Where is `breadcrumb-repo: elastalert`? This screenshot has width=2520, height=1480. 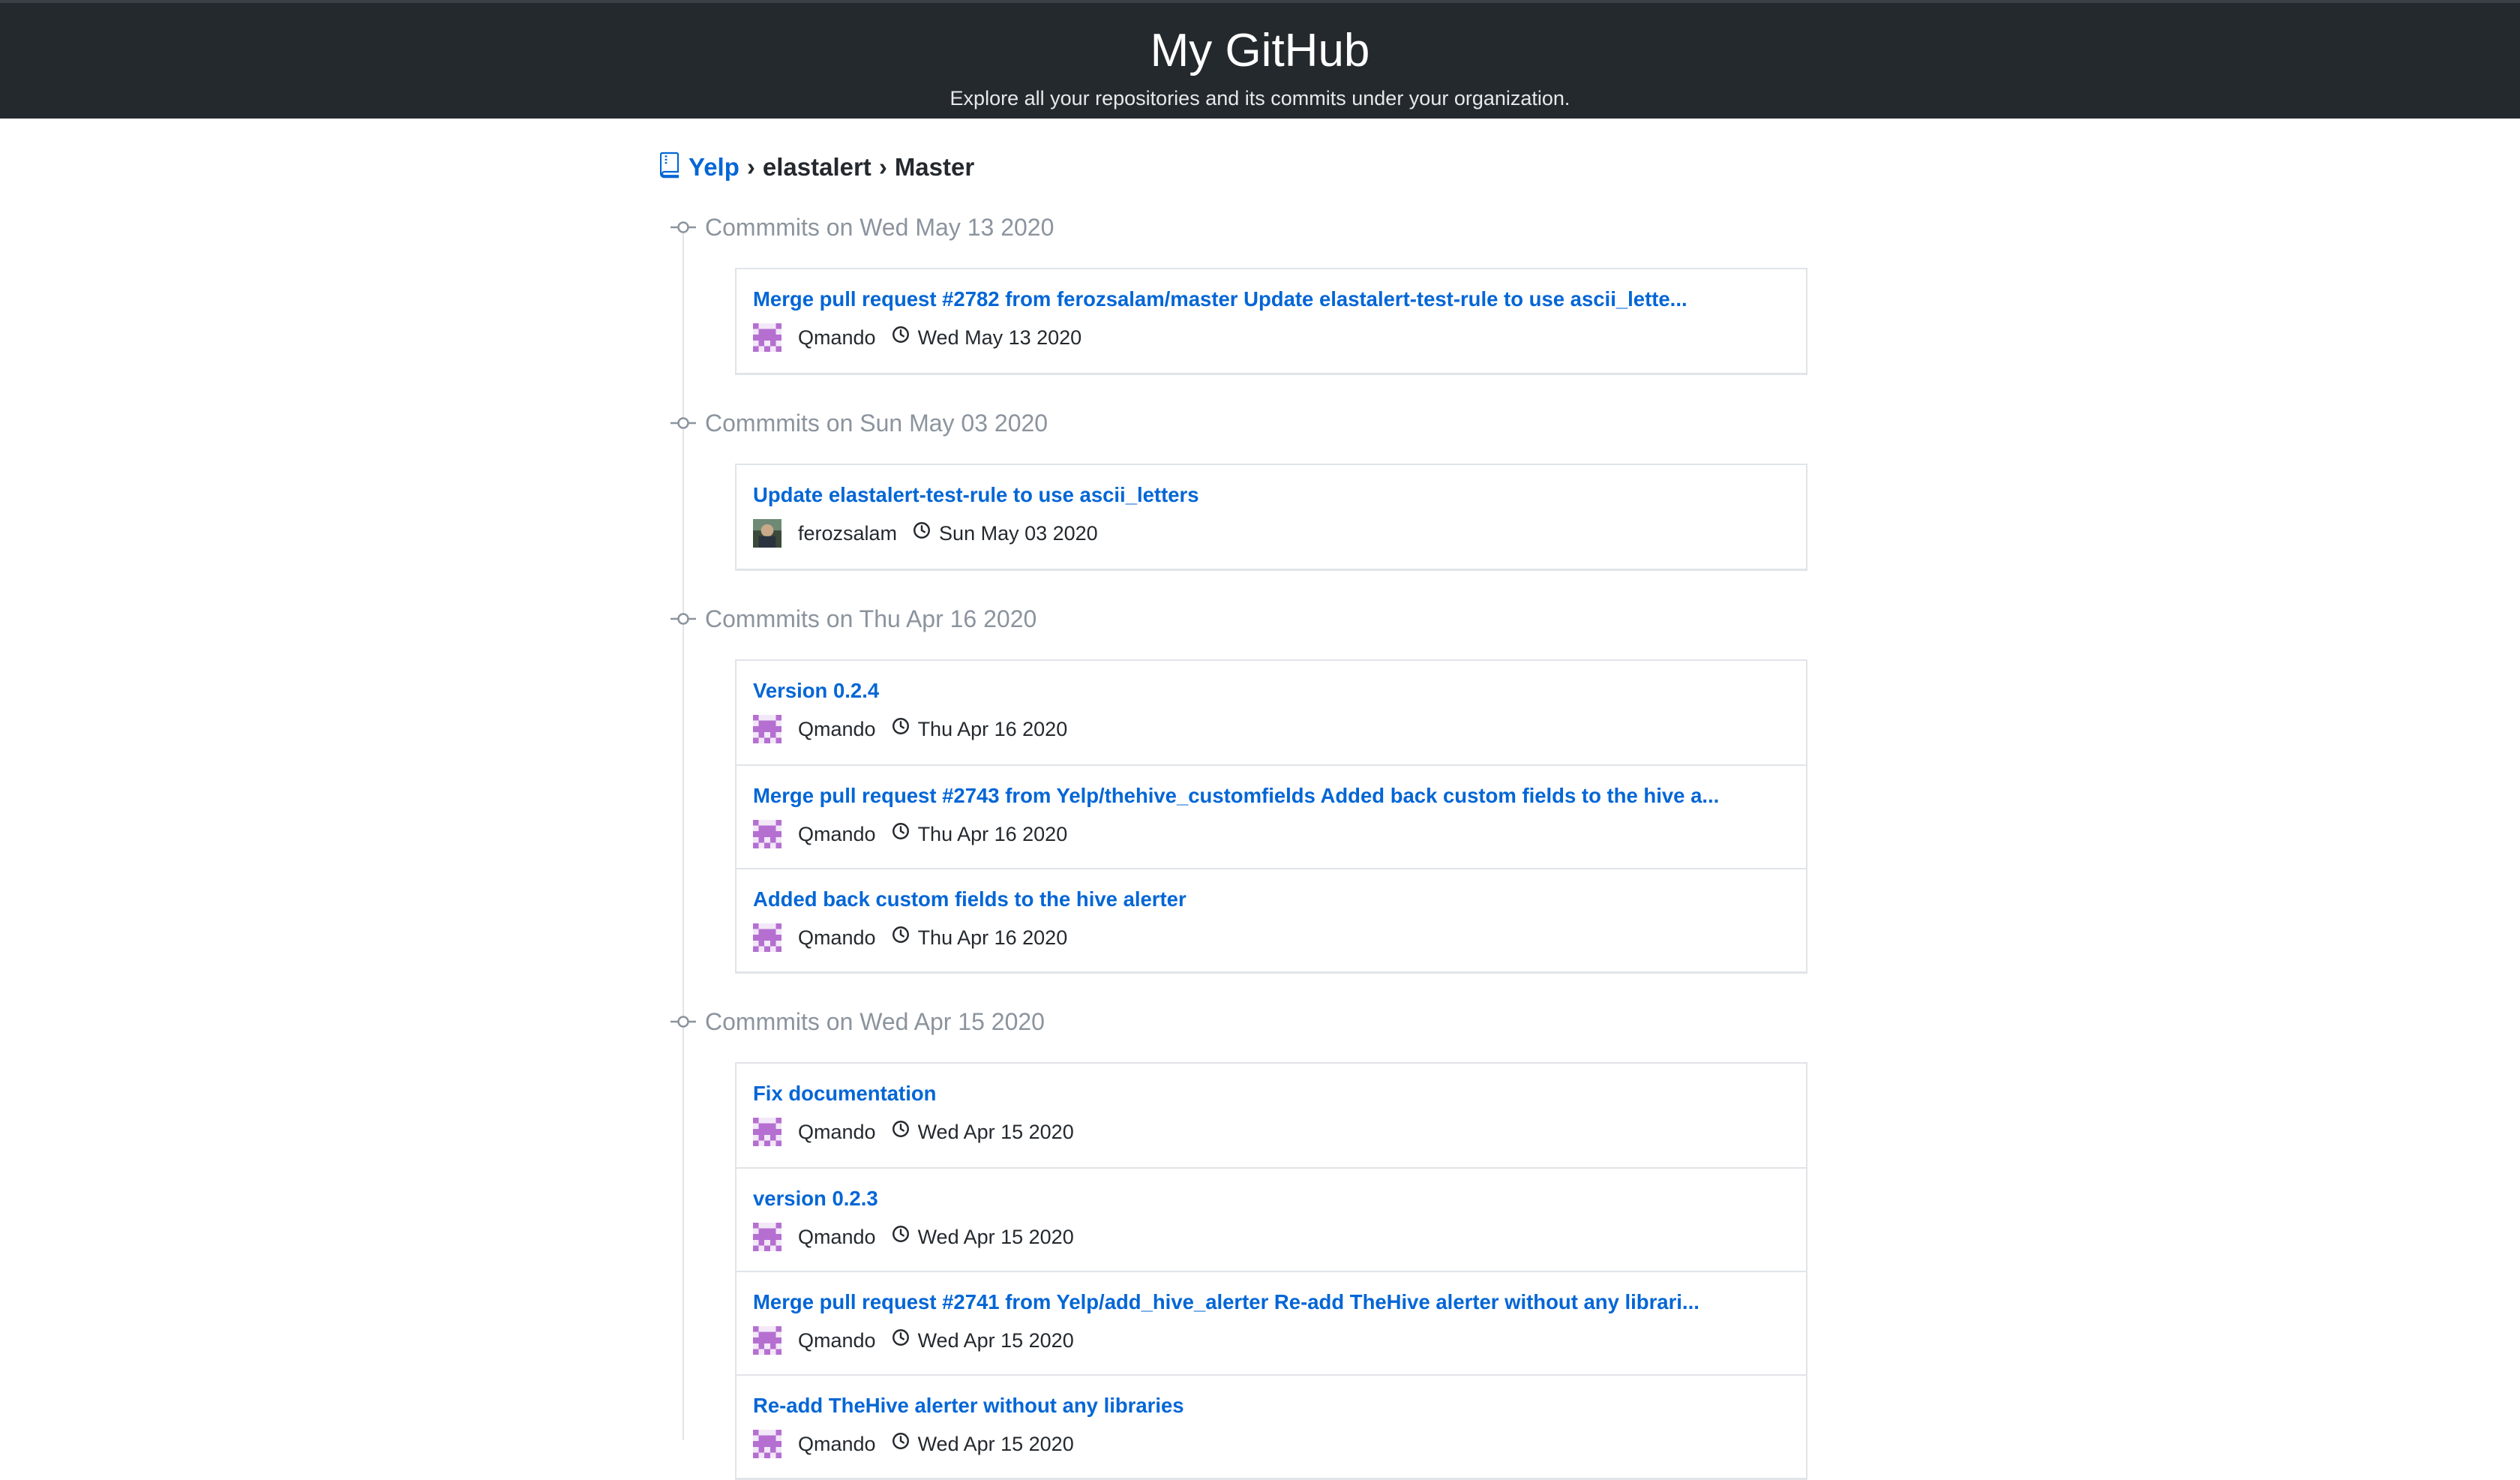 breadcrumb-repo: elastalert is located at coordinates (817, 167).